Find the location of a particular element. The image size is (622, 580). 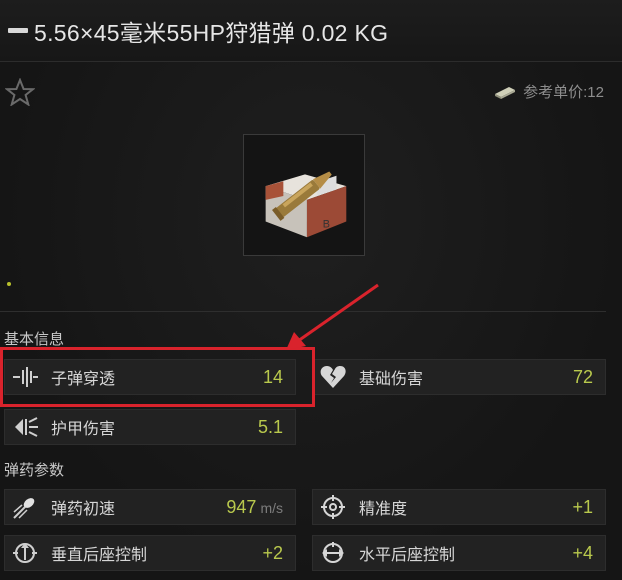

armor-damage-icon is located at coordinates (26, 427).